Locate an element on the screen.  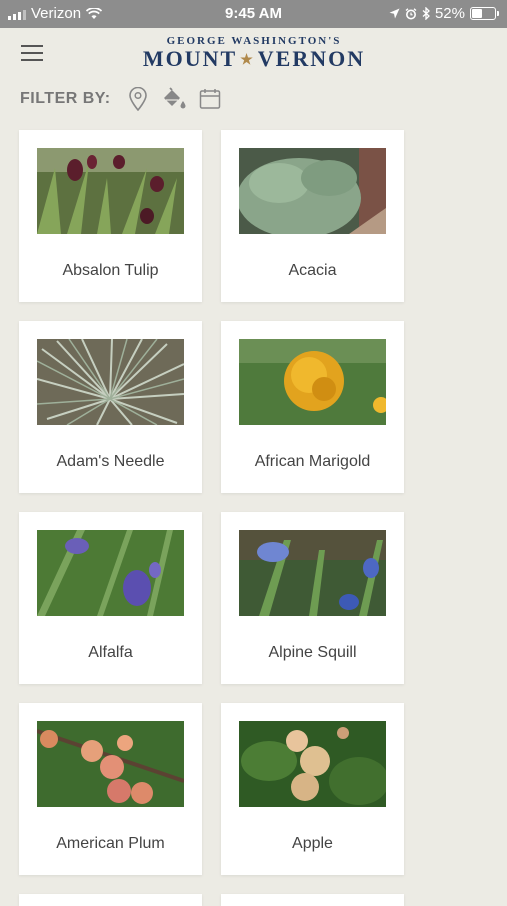
plant-card-alfalfa: Alfalfa is located at coordinates (110, 598).